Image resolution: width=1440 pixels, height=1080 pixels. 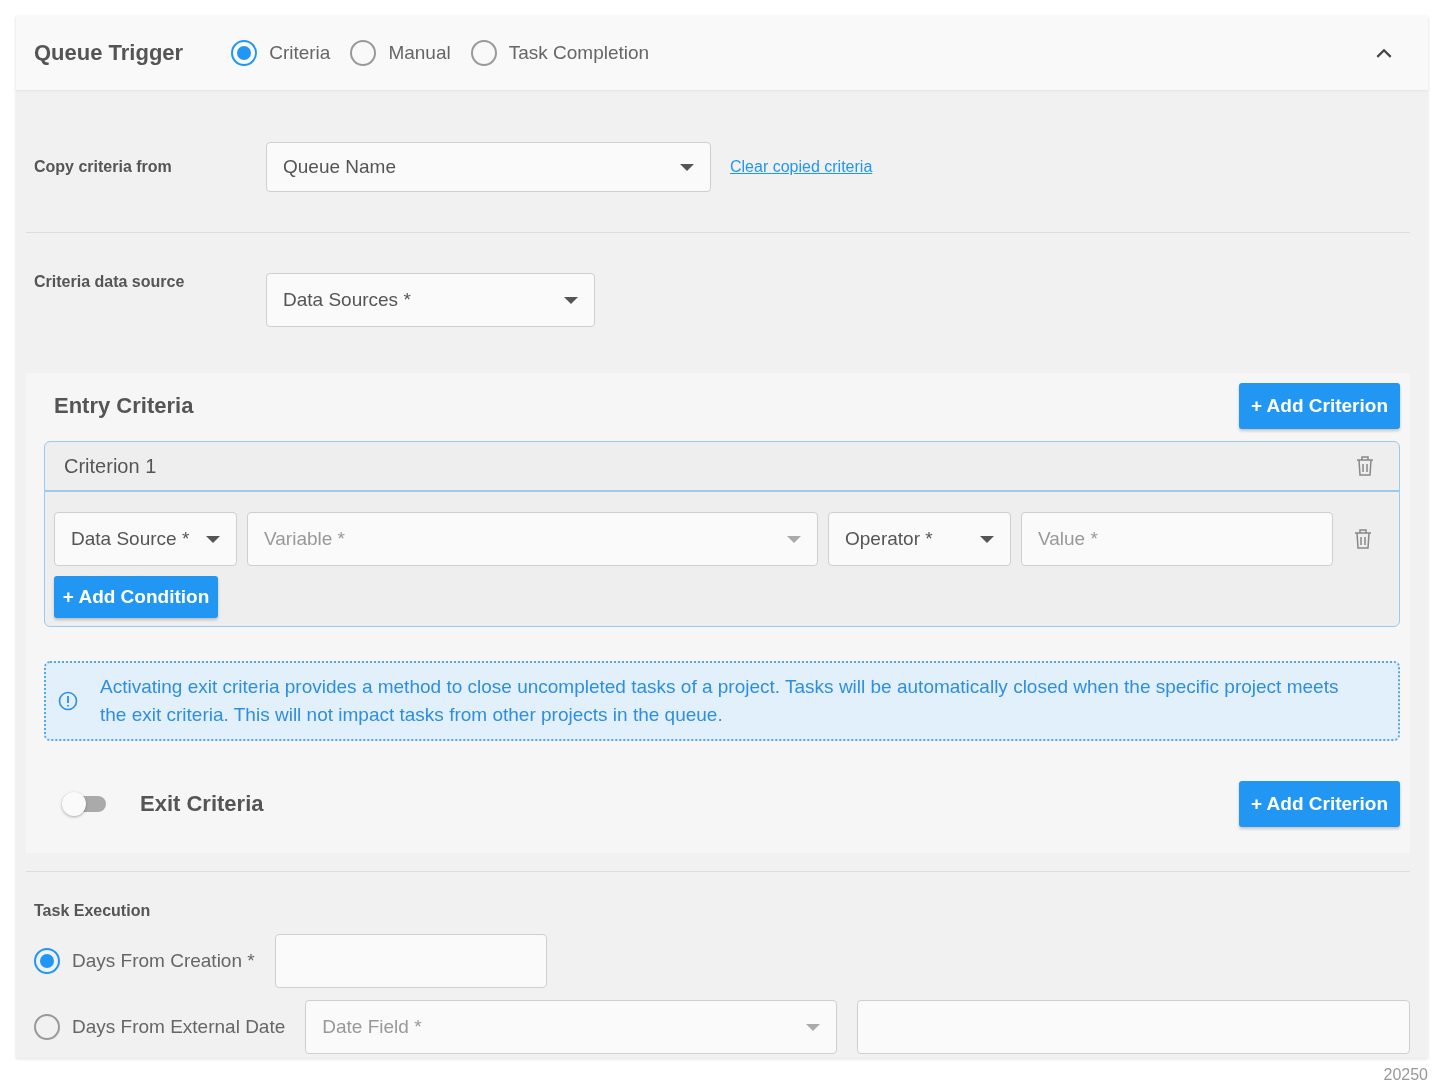 I want to click on criterion-title: Criterion 1, so click(x=110, y=466).